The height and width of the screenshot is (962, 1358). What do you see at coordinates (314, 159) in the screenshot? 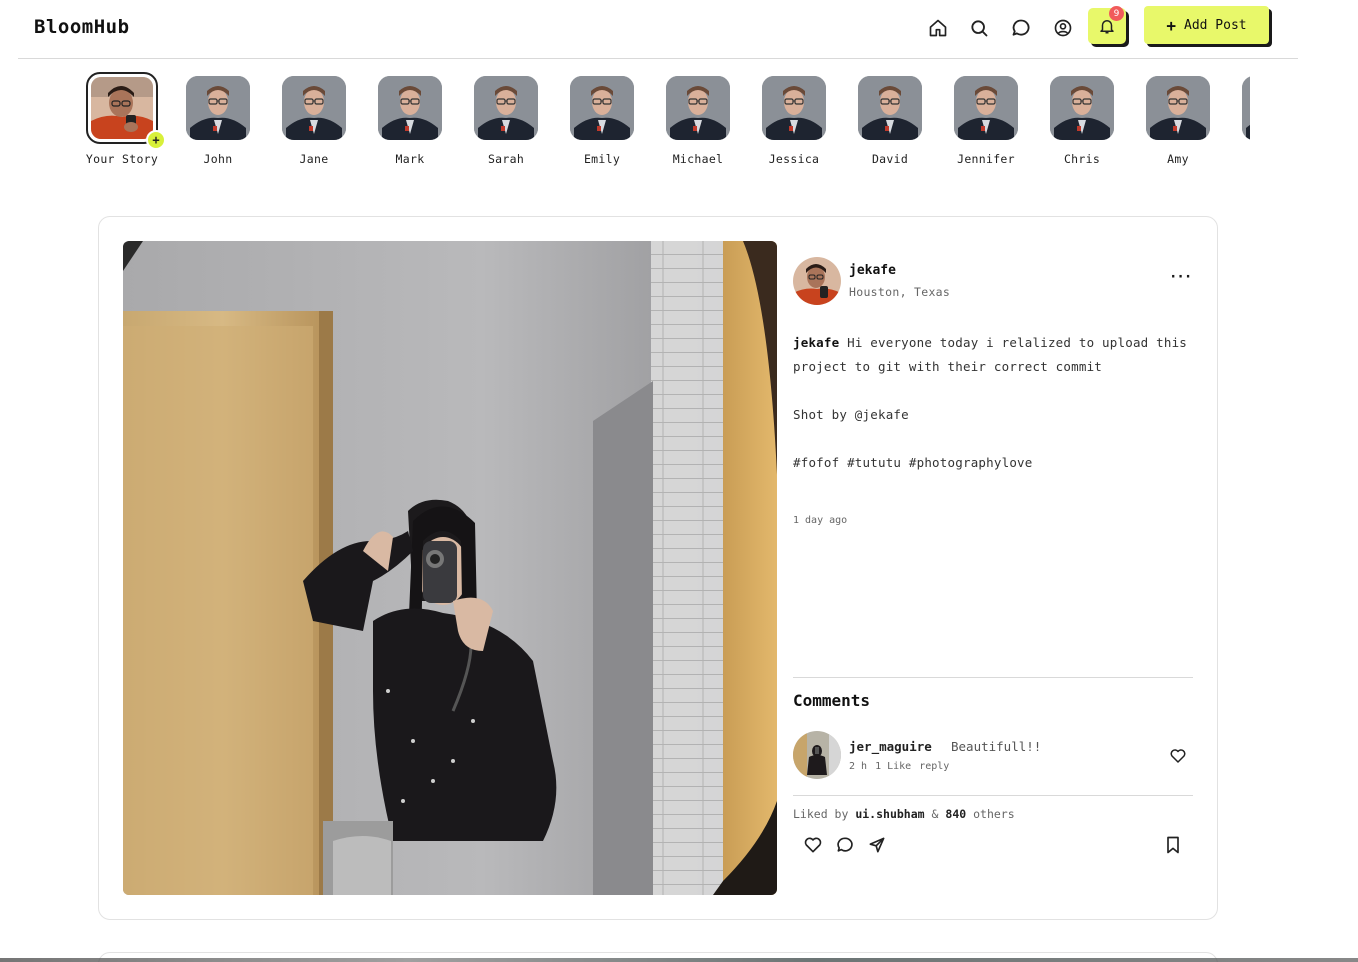
I see `story-label: Jane` at bounding box center [314, 159].